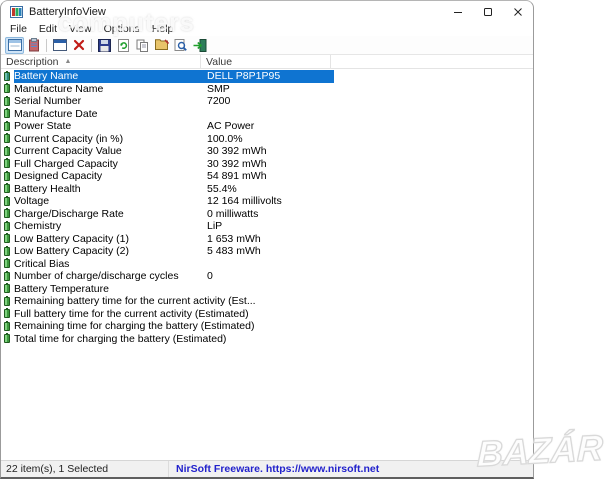 The width and height of the screenshot is (605, 480). What do you see at coordinates (122, 29) in the screenshot?
I see `menu-options: Options` at bounding box center [122, 29].